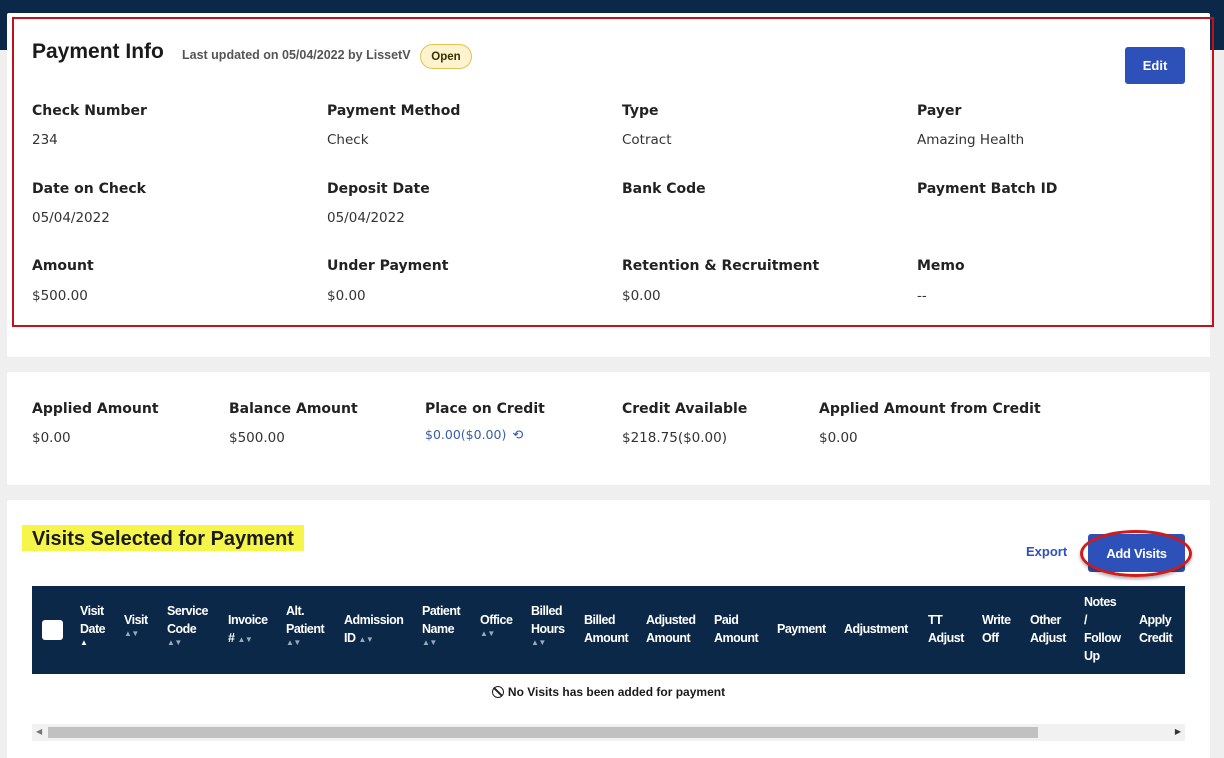  I want to click on retention-label: Retention & Recruitment, so click(721, 266).